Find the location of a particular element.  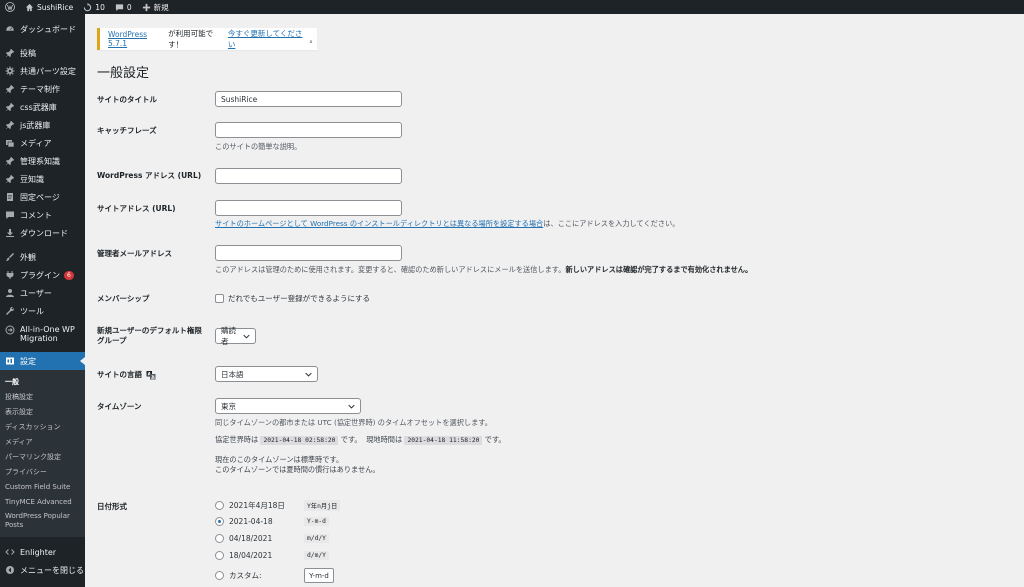

wrench-icon is located at coordinates (10, 311).